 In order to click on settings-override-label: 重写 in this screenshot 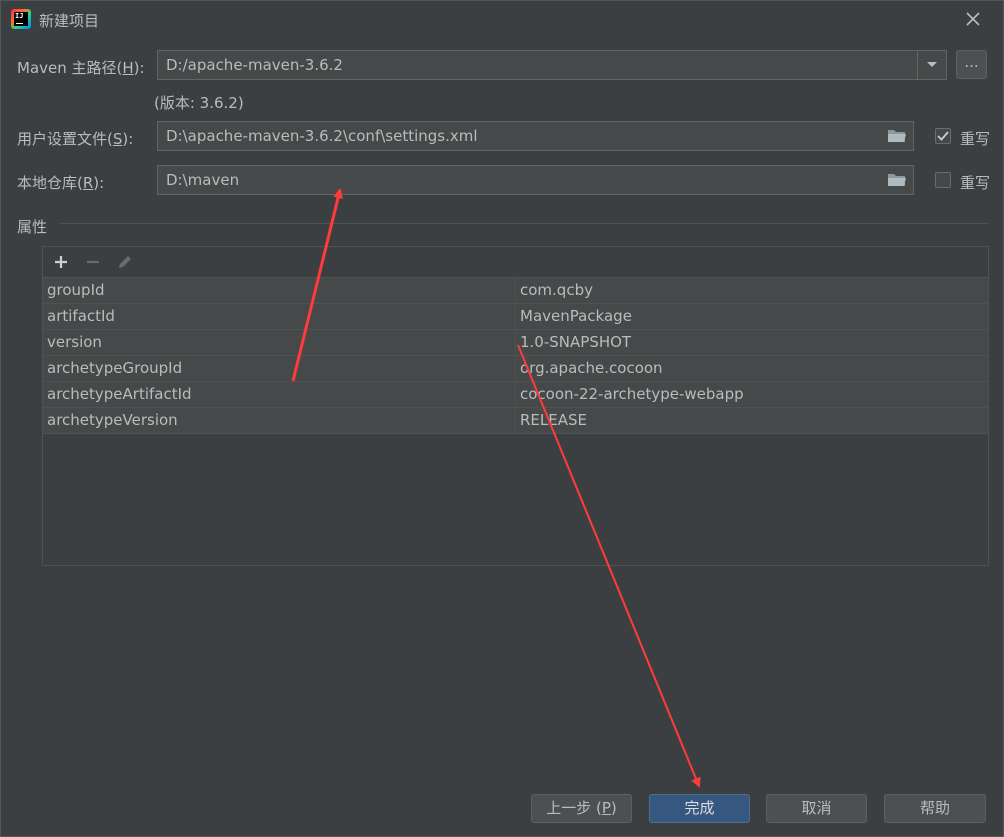, I will do `click(975, 139)`.